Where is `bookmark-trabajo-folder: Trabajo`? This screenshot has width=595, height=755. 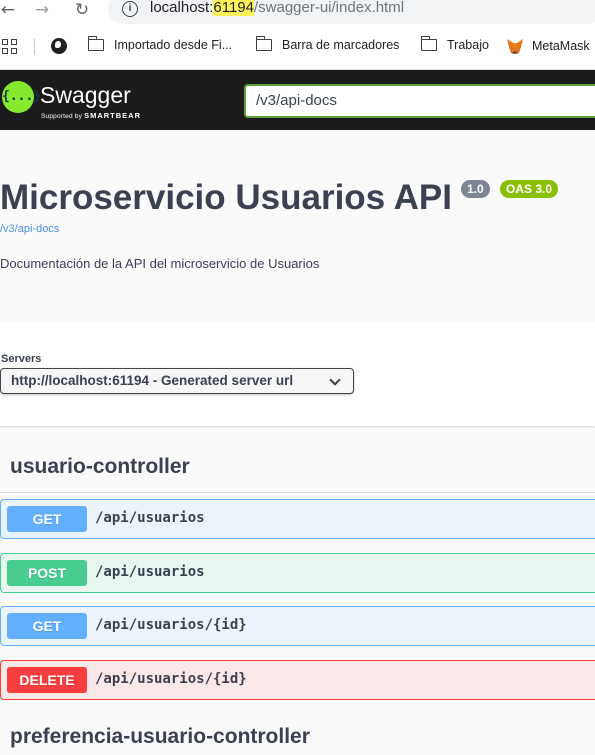
bookmark-trabajo-folder: Trabajo is located at coordinates (454, 44).